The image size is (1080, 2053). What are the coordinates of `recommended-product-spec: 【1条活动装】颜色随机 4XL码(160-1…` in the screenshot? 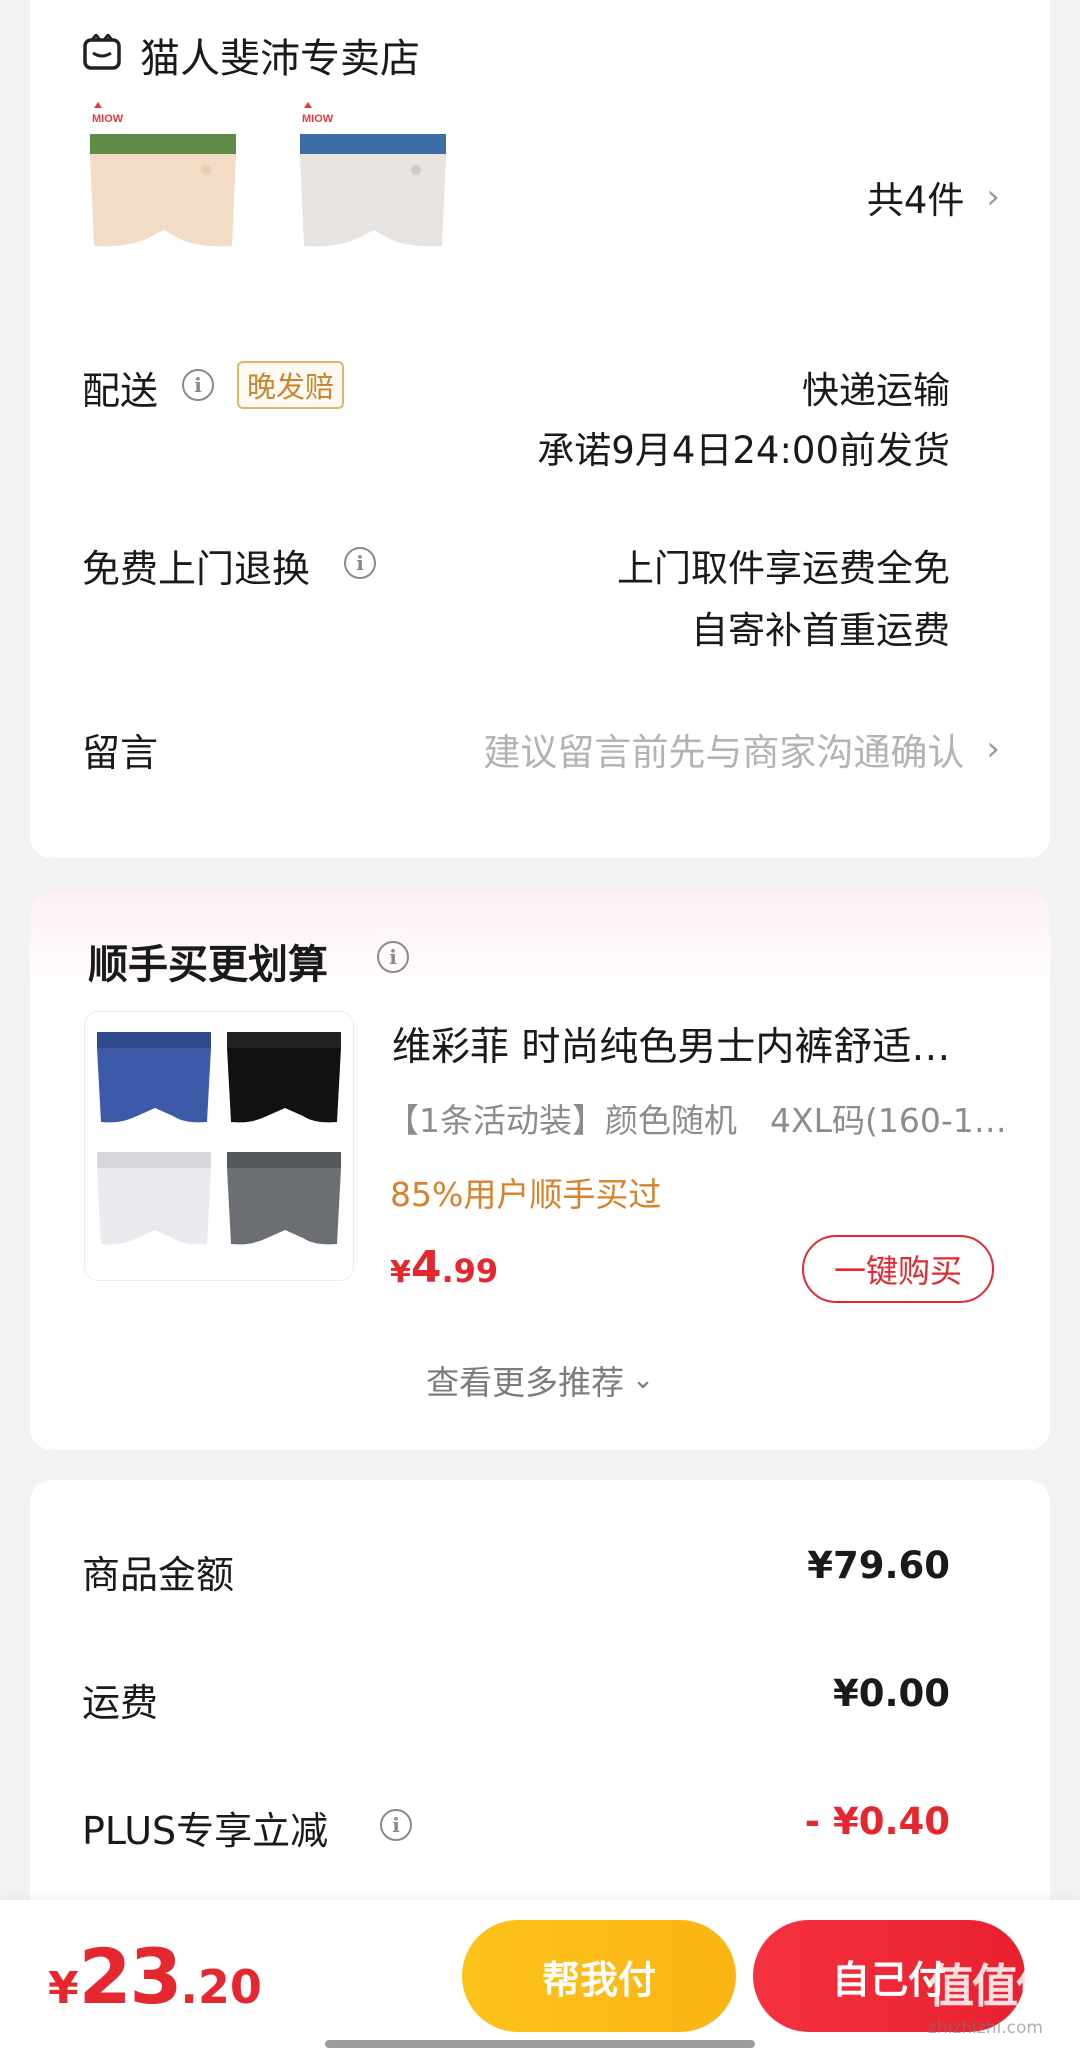 It's located at (696, 1120).